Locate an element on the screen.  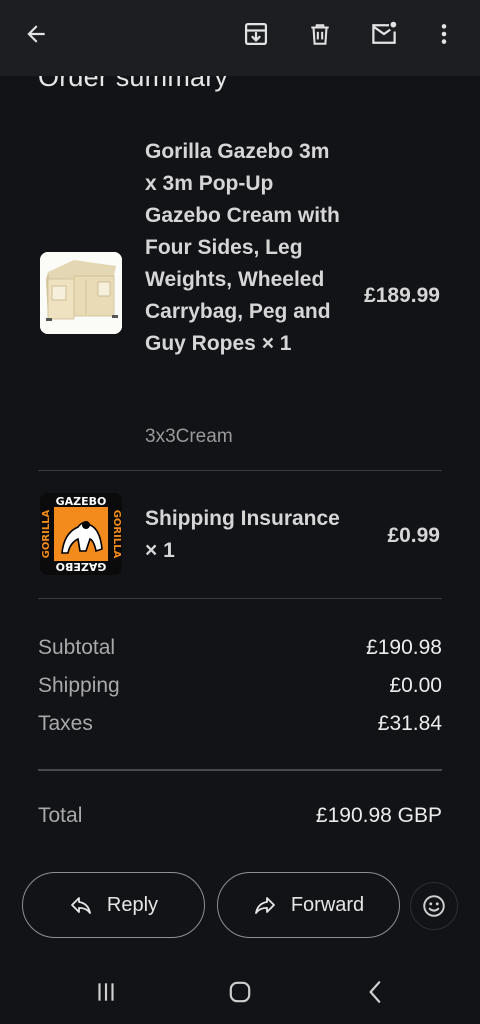
total-divider is located at coordinates (240, 770).